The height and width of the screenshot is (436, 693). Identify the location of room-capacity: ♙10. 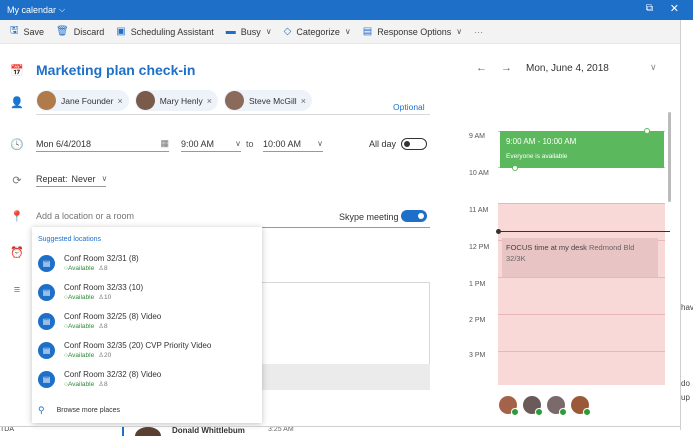
(105, 297).